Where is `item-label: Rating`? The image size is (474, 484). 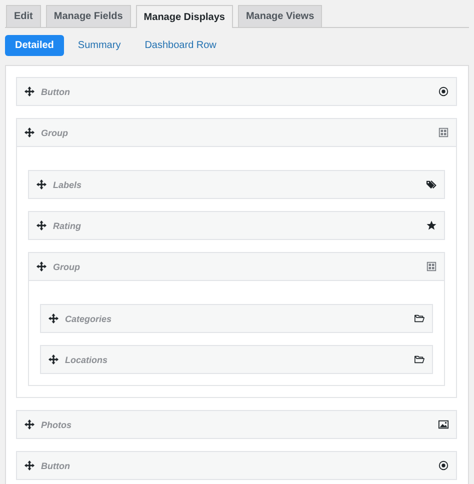
item-label: Rating is located at coordinates (67, 225).